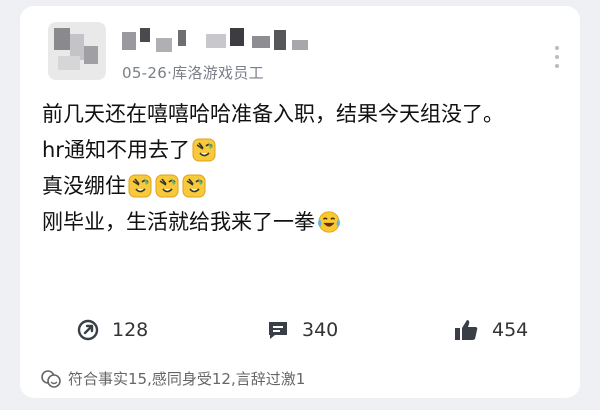 The height and width of the screenshot is (410, 600). What do you see at coordinates (51, 378) in the screenshot?
I see `reaction-icon` at bounding box center [51, 378].